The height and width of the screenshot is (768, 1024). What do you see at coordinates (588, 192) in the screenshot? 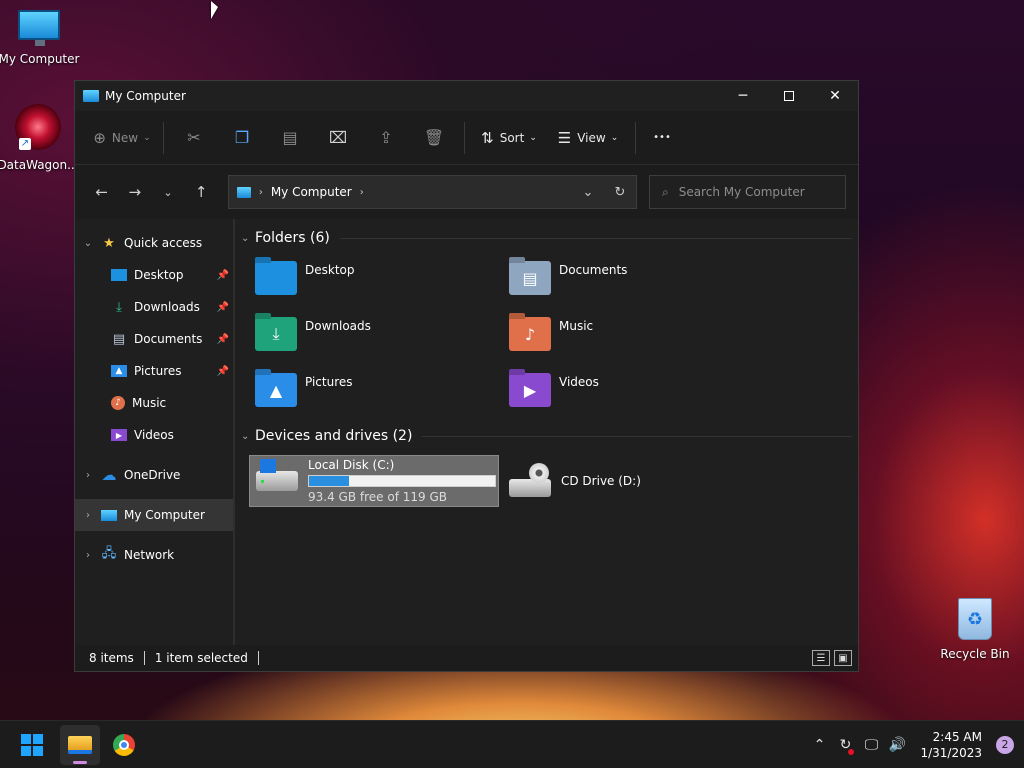
I see `address-history-button: ⌄` at bounding box center [588, 192].